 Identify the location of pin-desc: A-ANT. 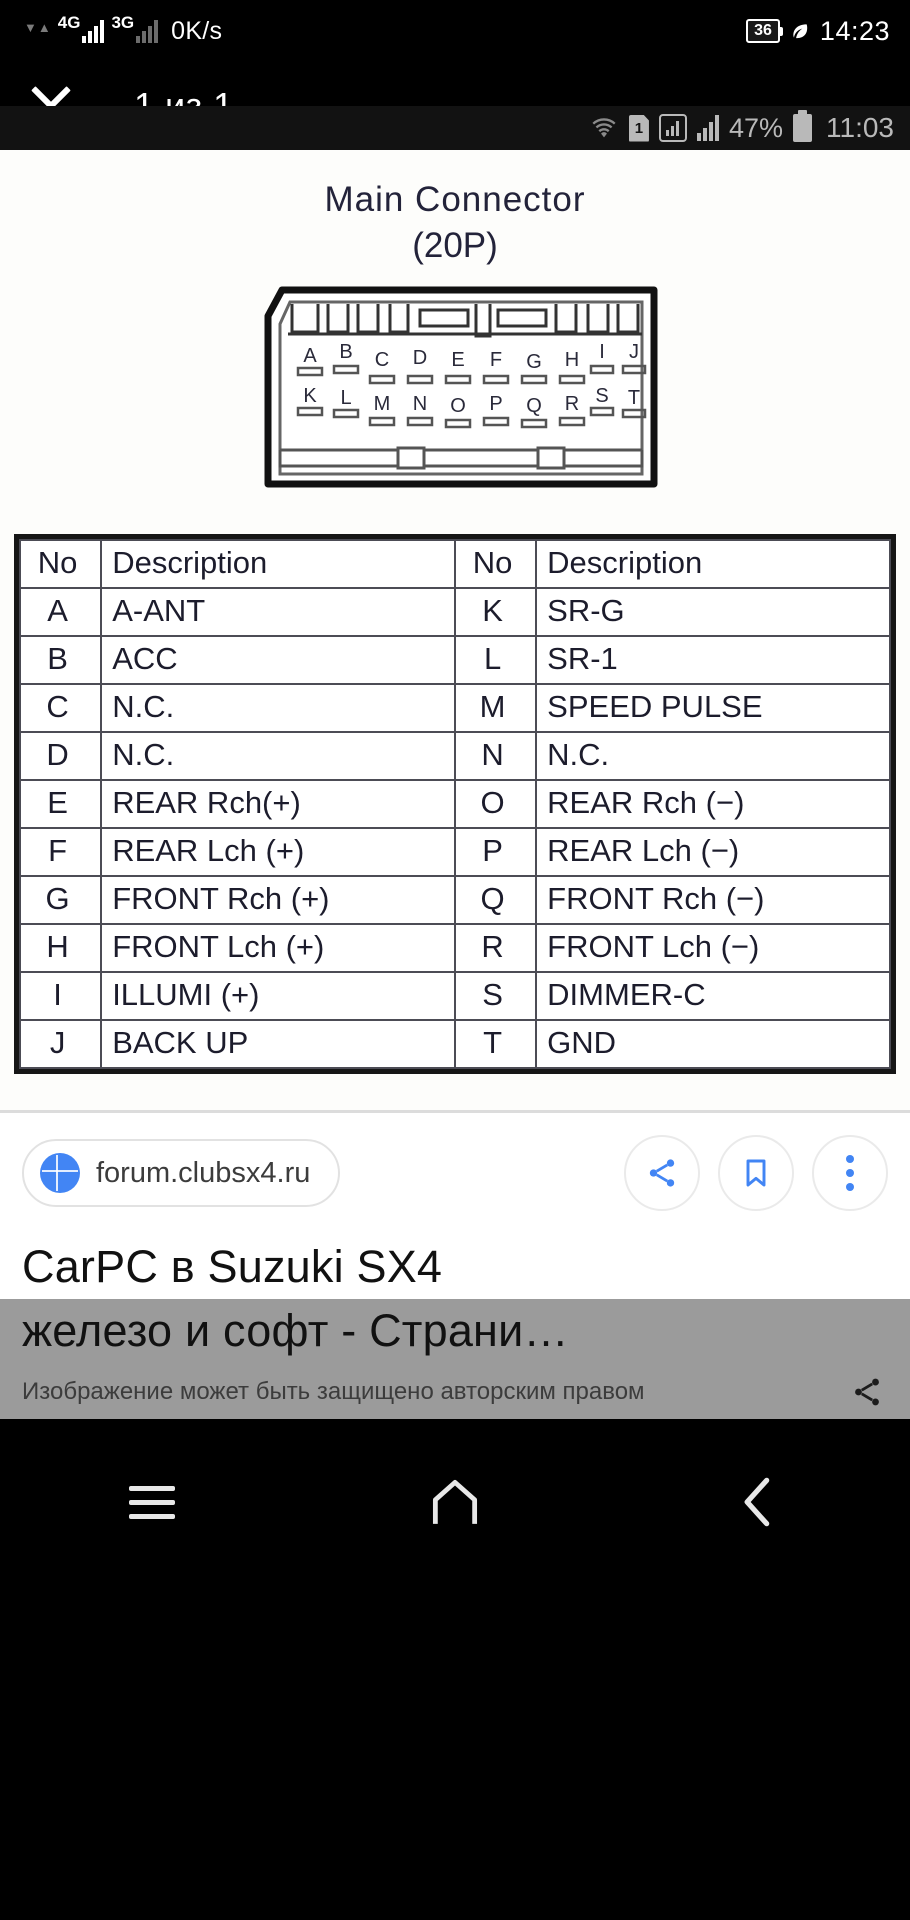
(278, 612).